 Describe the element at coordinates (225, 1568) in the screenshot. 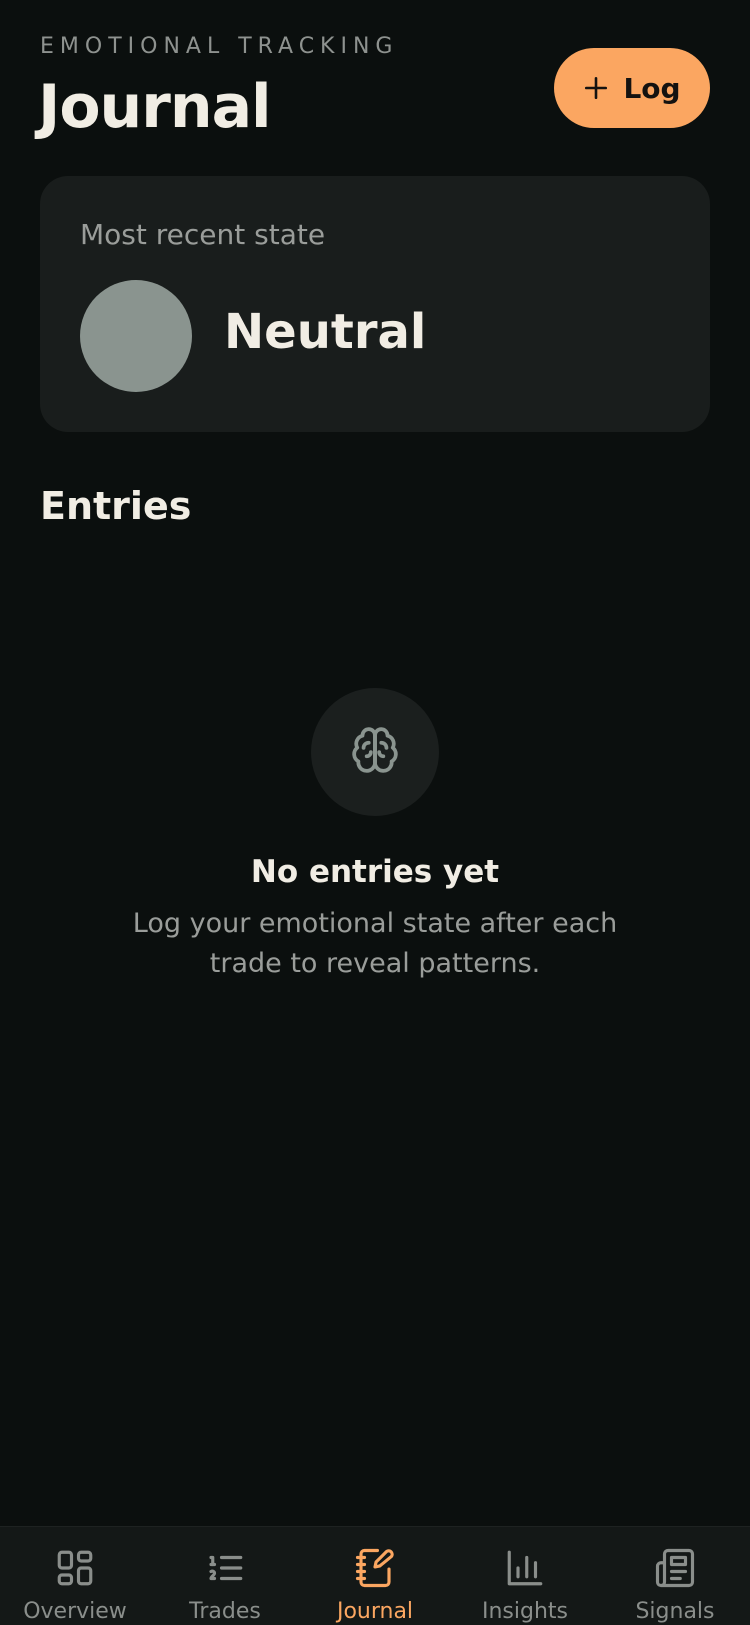

I see `list-icon` at that location.